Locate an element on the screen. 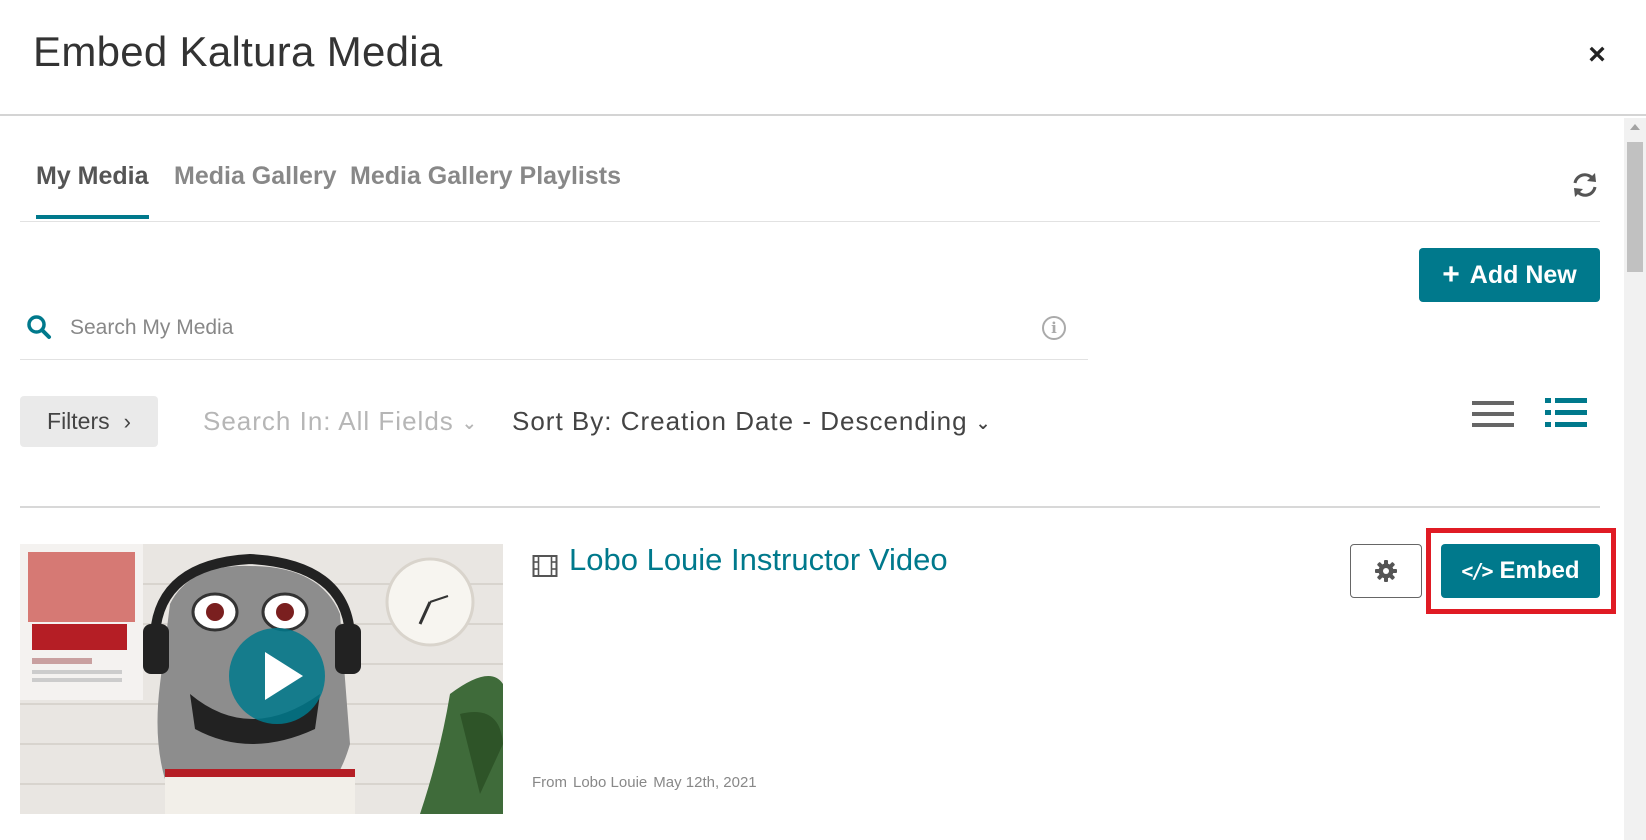  scroll-thumb is located at coordinates (1635, 207).